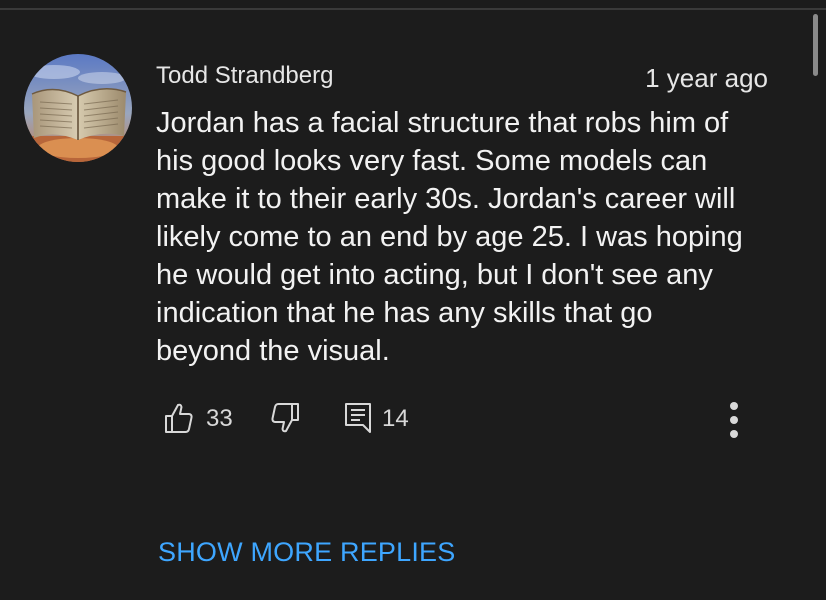  What do you see at coordinates (306, 552) in the screenshot?
I see `show-more-replies-link: SHOW MORE REPLIES` at bounding box center [306, 552].